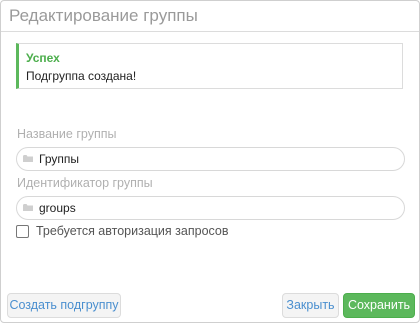  I want to click on create-subgroup-button: Создать подгруппу, so click(64, 305).